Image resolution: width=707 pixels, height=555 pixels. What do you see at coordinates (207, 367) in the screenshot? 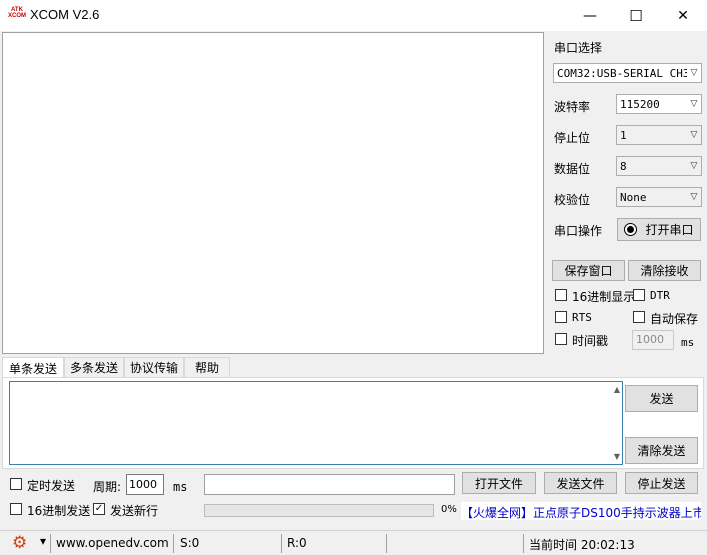
I see `tab-help: 帮助` at bounding box center [207, 367].